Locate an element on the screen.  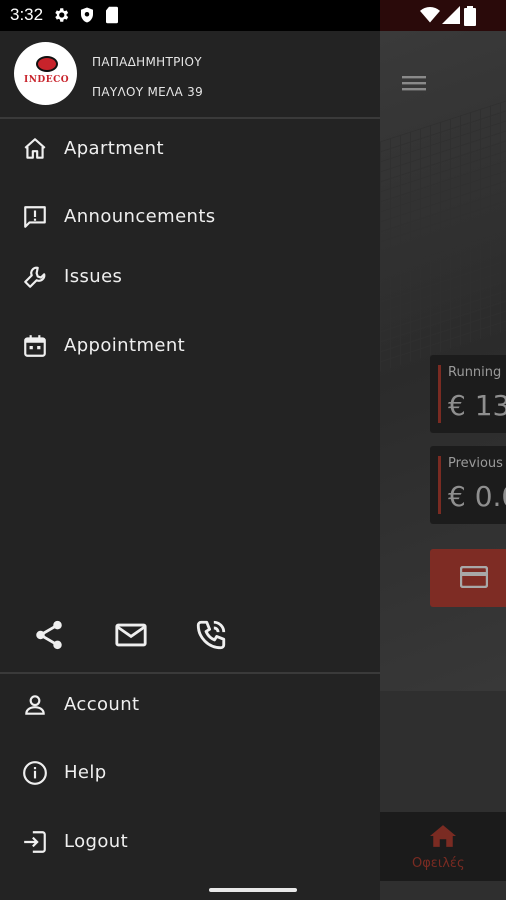
phone-call-icon is located at coordinates (211, 635).